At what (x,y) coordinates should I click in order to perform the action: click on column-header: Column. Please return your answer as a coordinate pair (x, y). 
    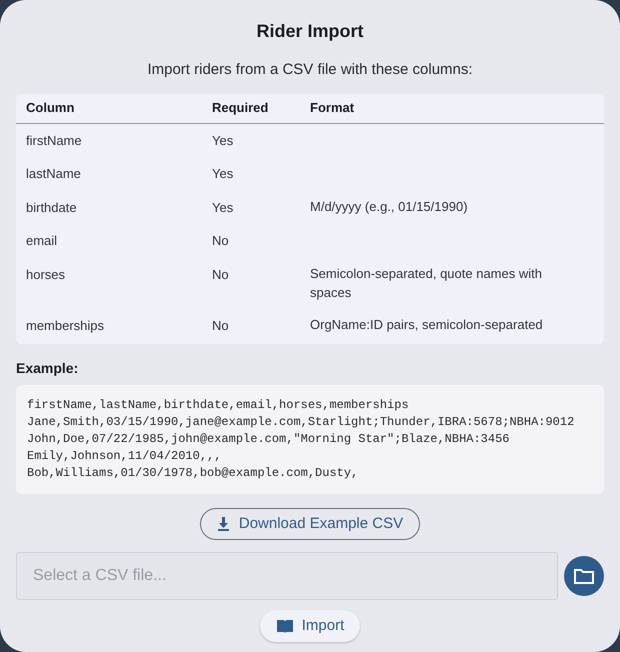
    Looking at the image, I should click on (51, 108).